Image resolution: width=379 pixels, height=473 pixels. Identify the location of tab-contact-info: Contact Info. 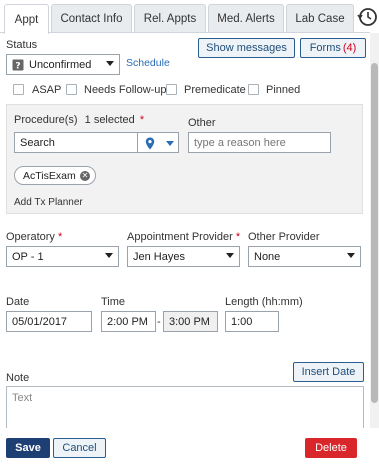
(91, 18).